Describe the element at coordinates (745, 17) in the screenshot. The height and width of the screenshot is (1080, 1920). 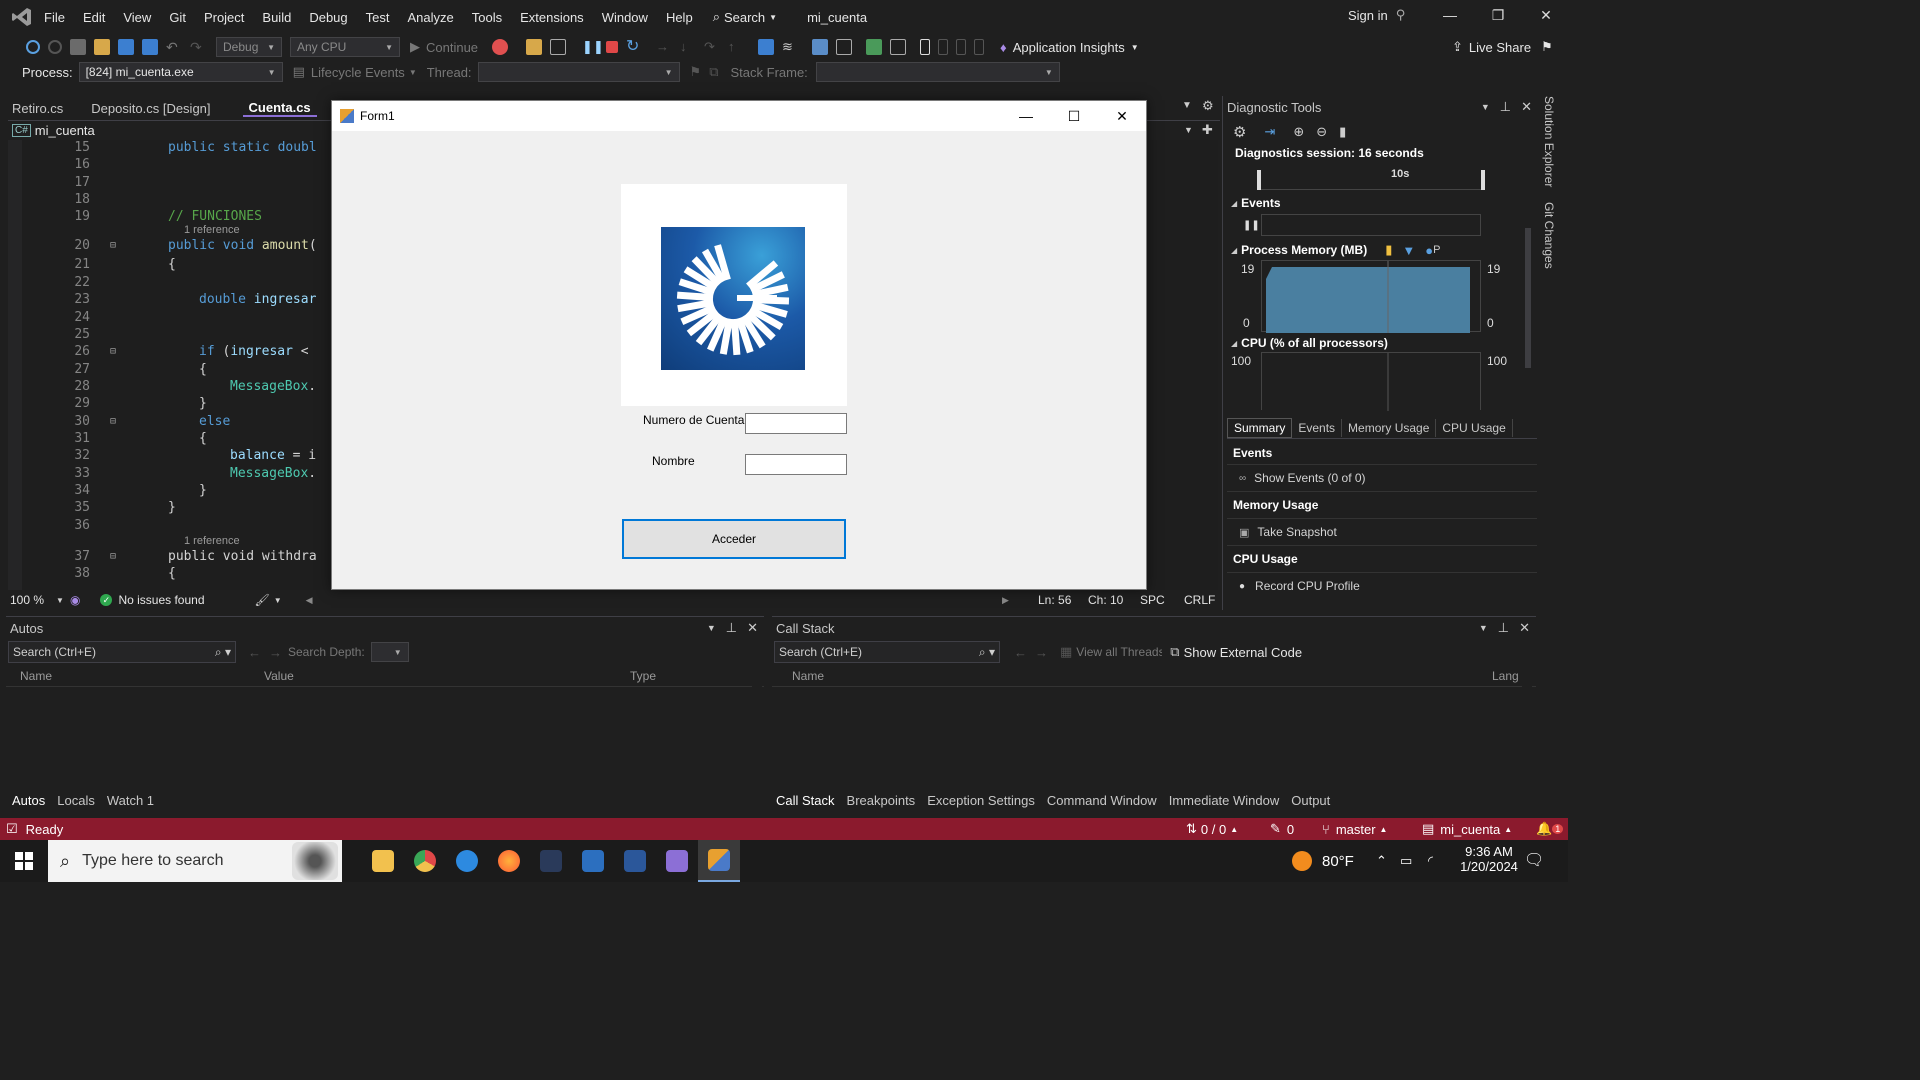
I see `search-menu: ⌕ Search ▼` at that location.